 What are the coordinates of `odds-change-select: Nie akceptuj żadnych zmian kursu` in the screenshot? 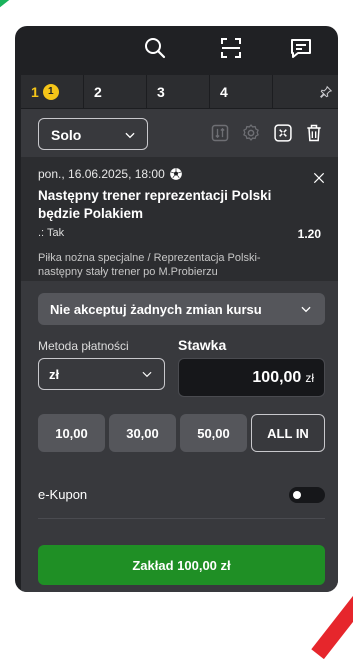 It's located at (181, 309).